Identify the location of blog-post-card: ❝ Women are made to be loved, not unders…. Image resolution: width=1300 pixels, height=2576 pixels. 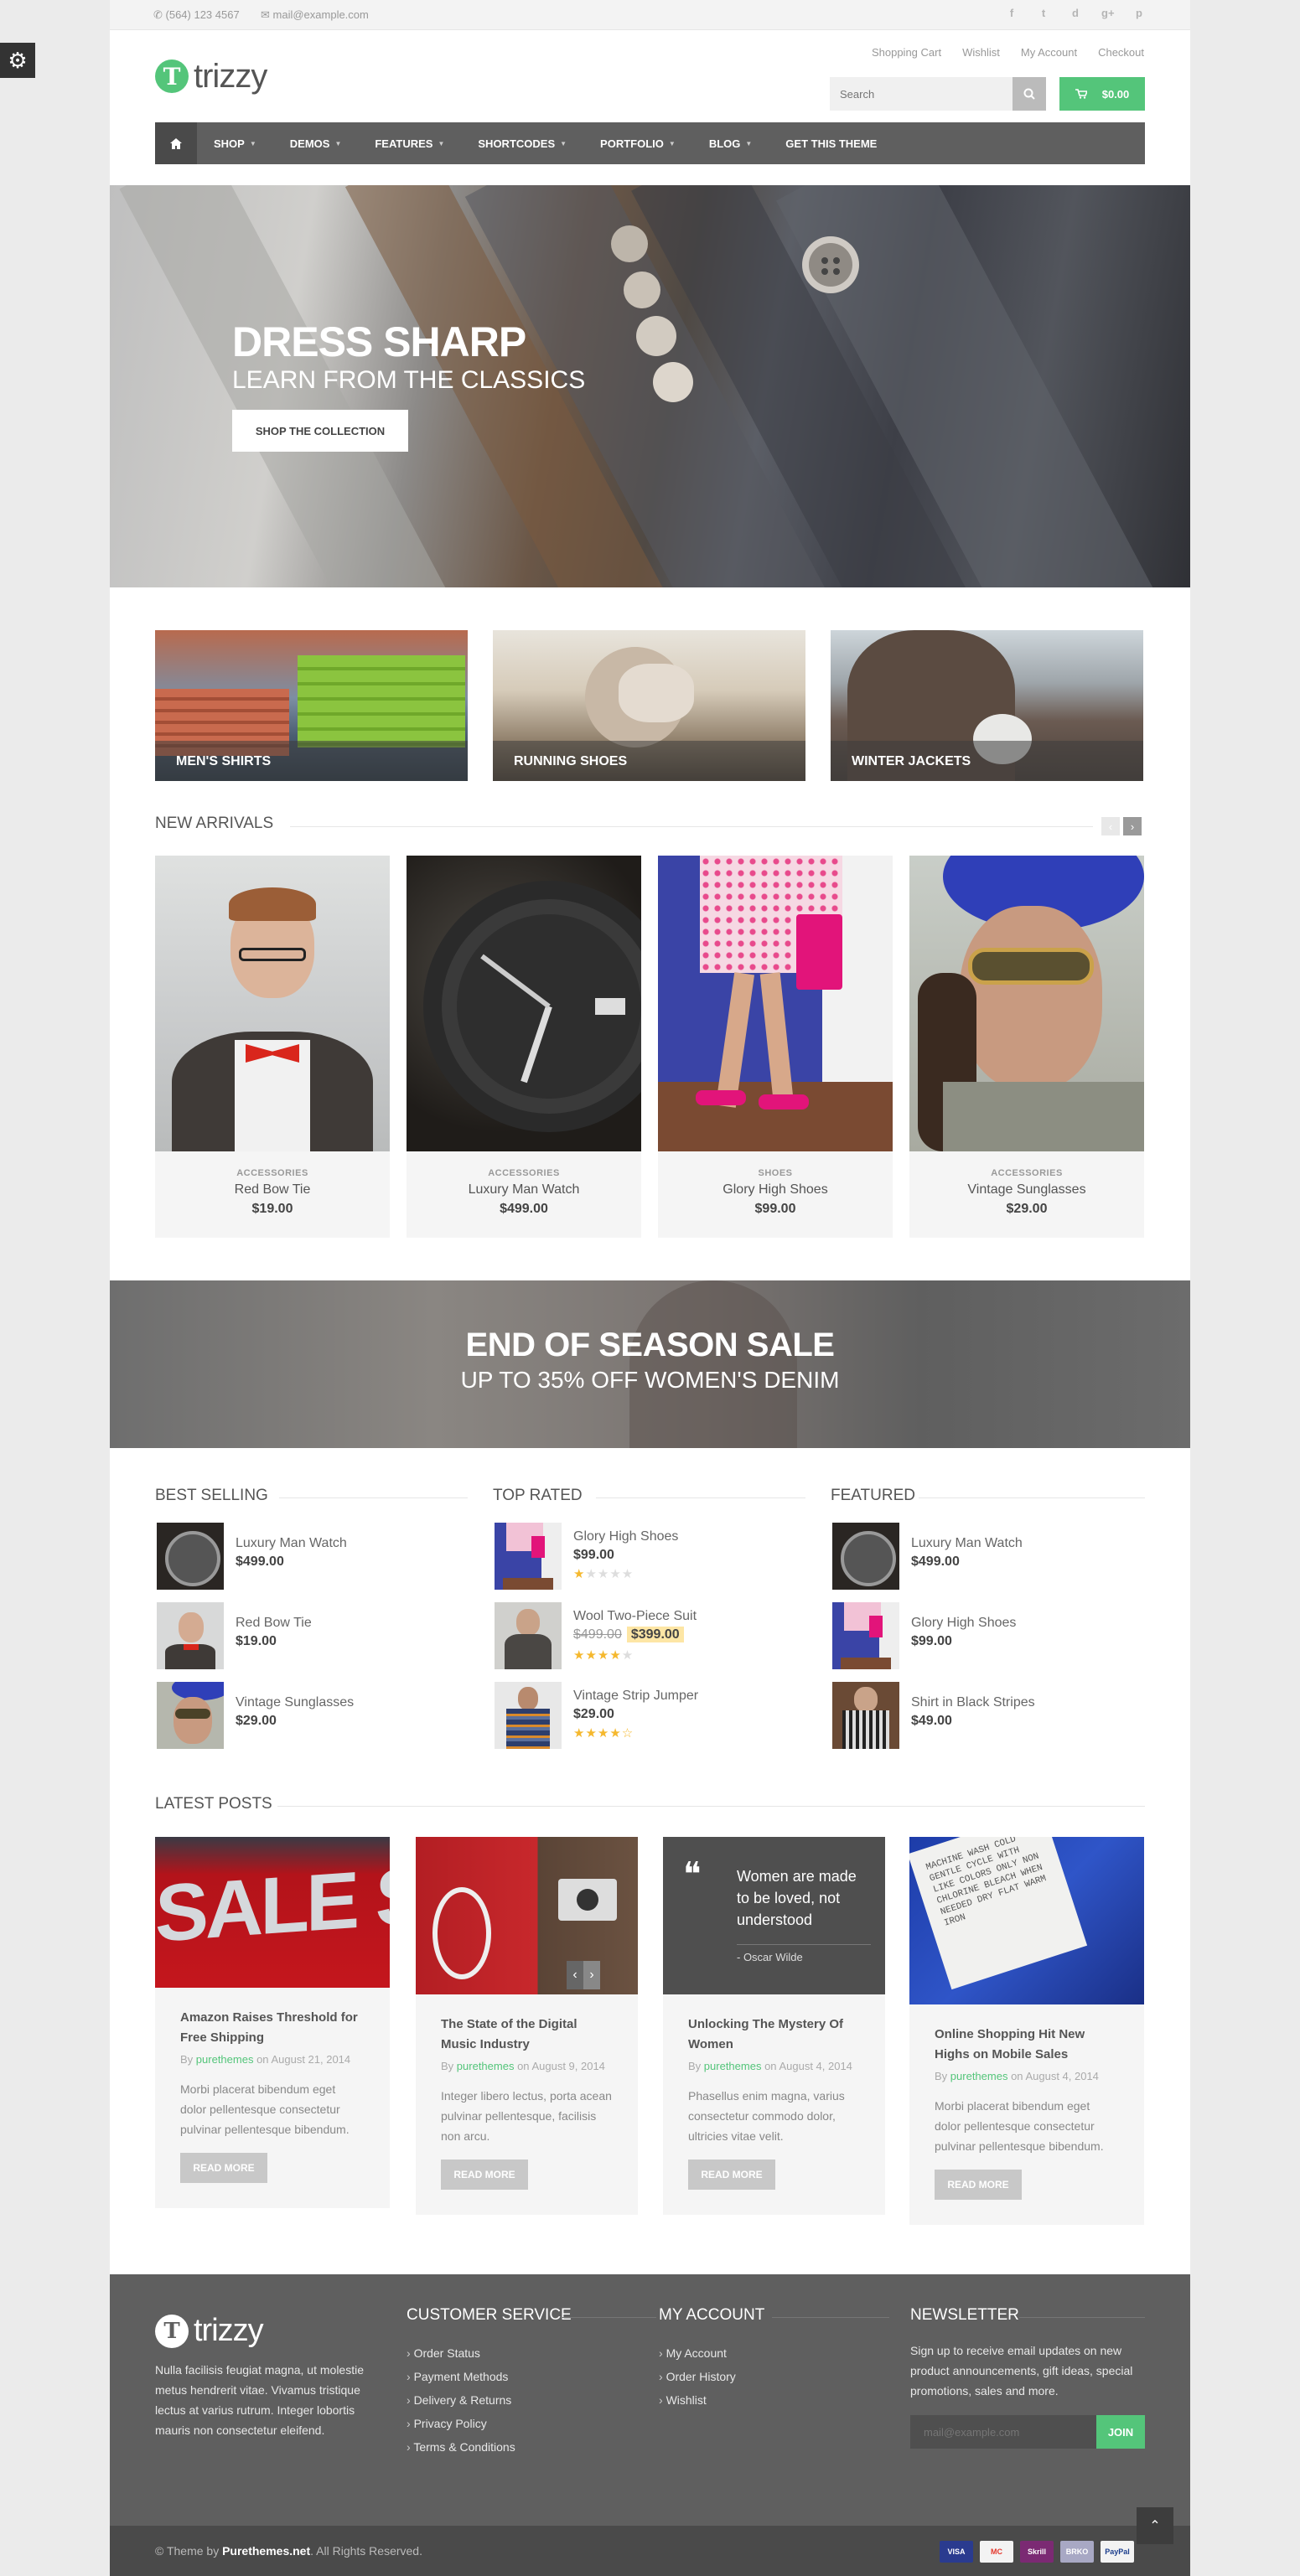
(774, 2026).